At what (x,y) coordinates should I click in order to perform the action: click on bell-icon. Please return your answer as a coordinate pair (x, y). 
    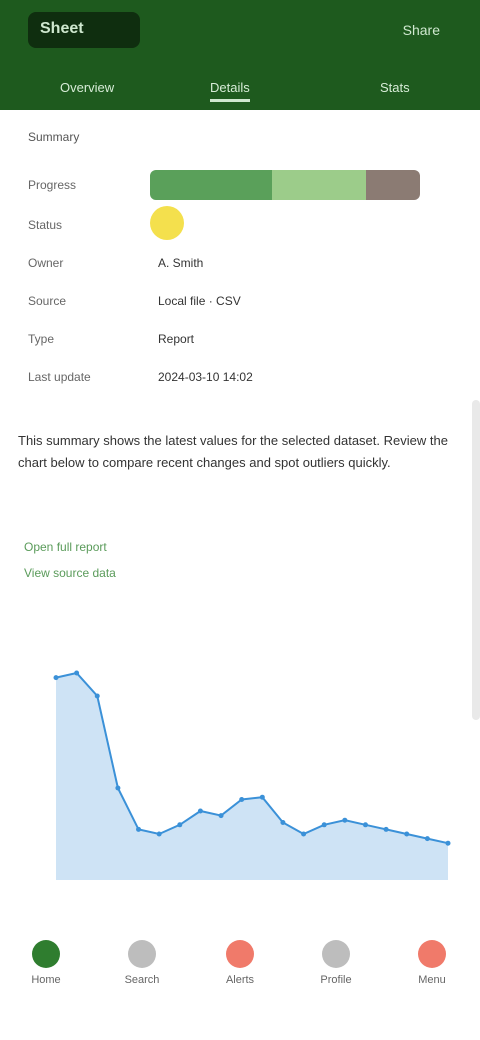
    Looking at the image, I should click on (240, 954).